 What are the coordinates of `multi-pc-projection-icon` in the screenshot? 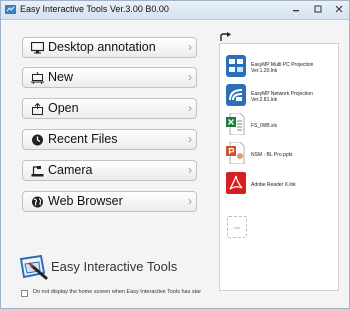 It's located at (236, 66).